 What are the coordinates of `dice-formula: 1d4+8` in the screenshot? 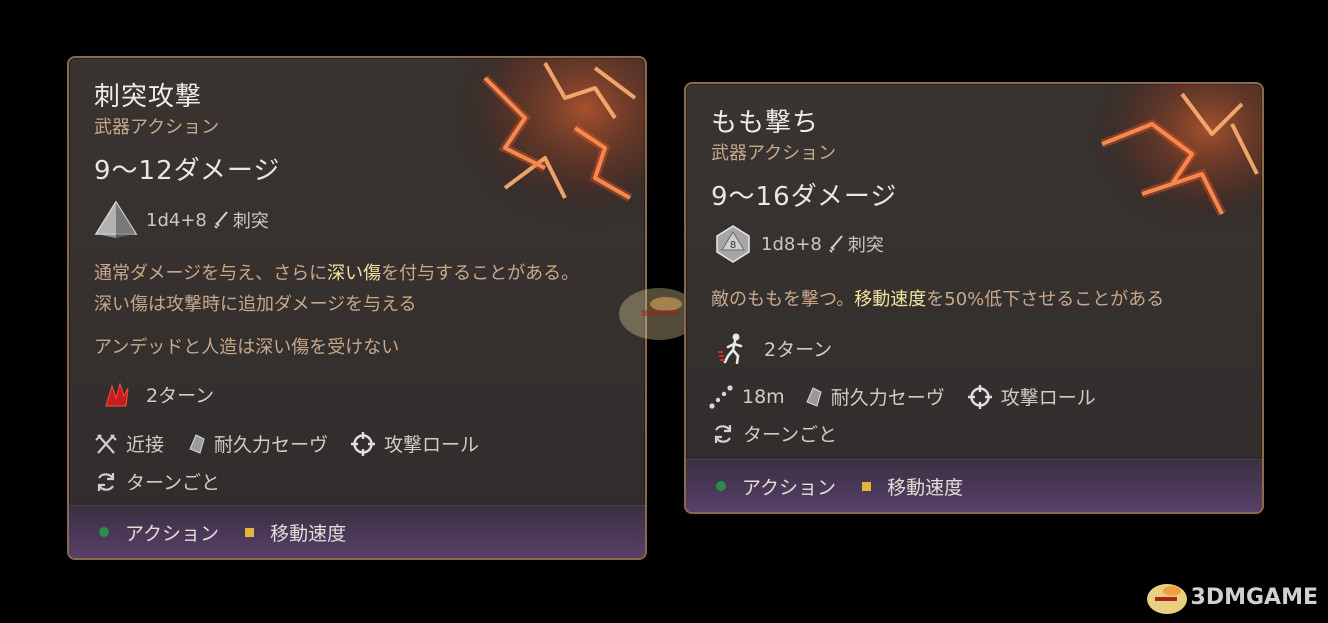 It's located at (176, 220).